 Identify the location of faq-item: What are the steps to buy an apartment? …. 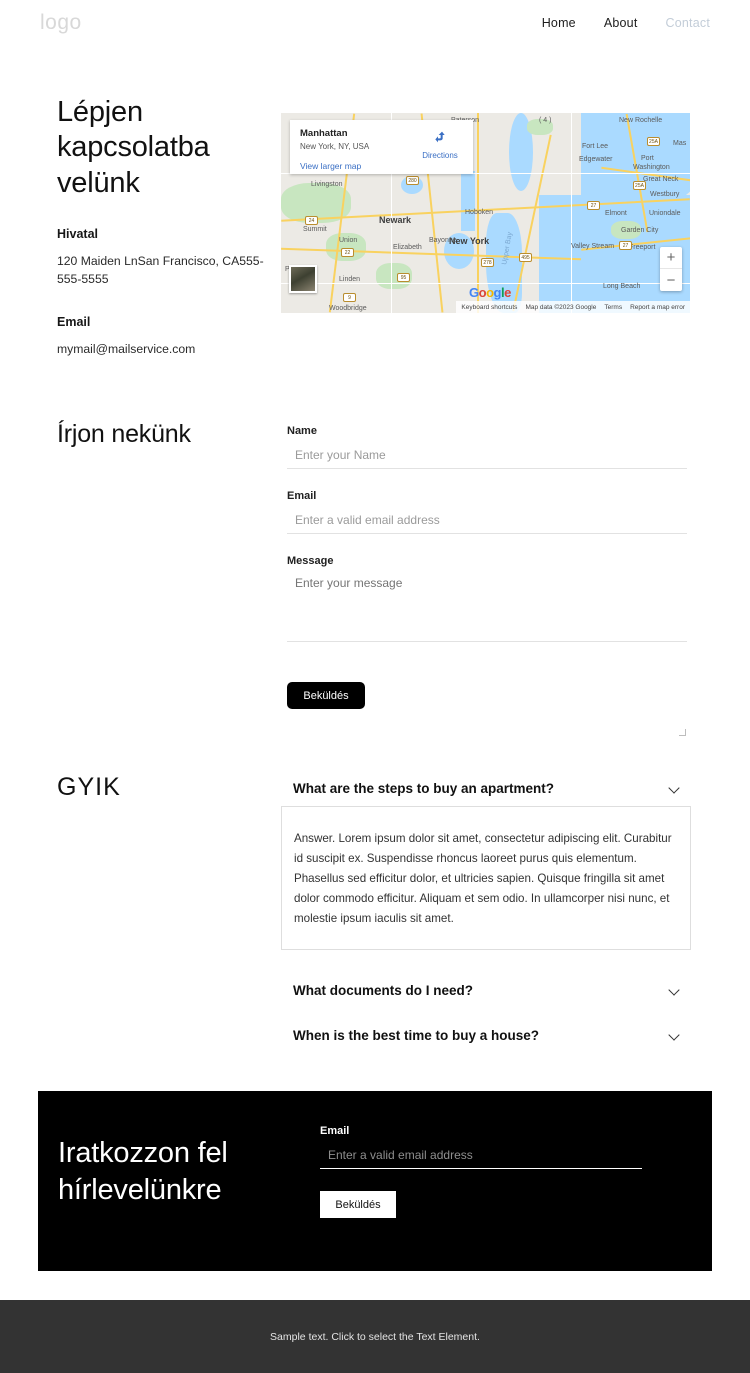
(486, 862).